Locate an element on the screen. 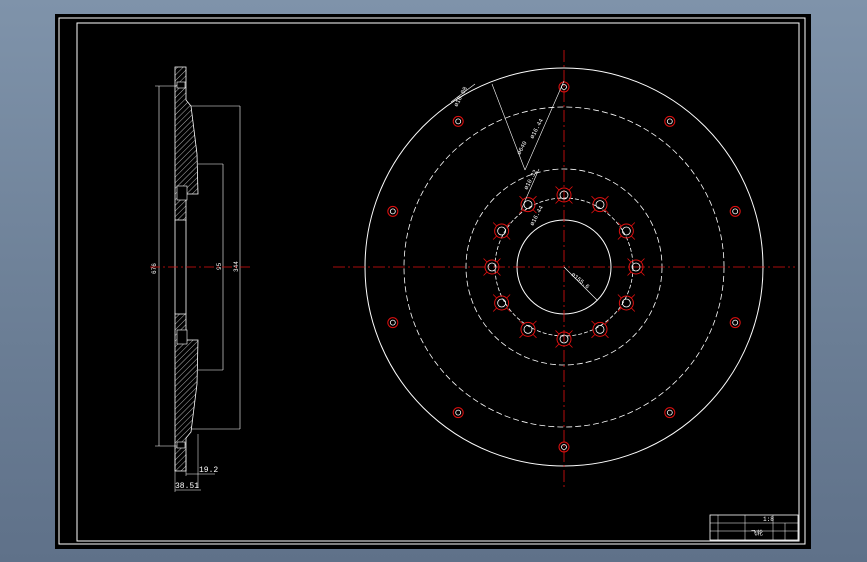  inner-bolt-hole-12-inner is located at coordinates (528, 205).